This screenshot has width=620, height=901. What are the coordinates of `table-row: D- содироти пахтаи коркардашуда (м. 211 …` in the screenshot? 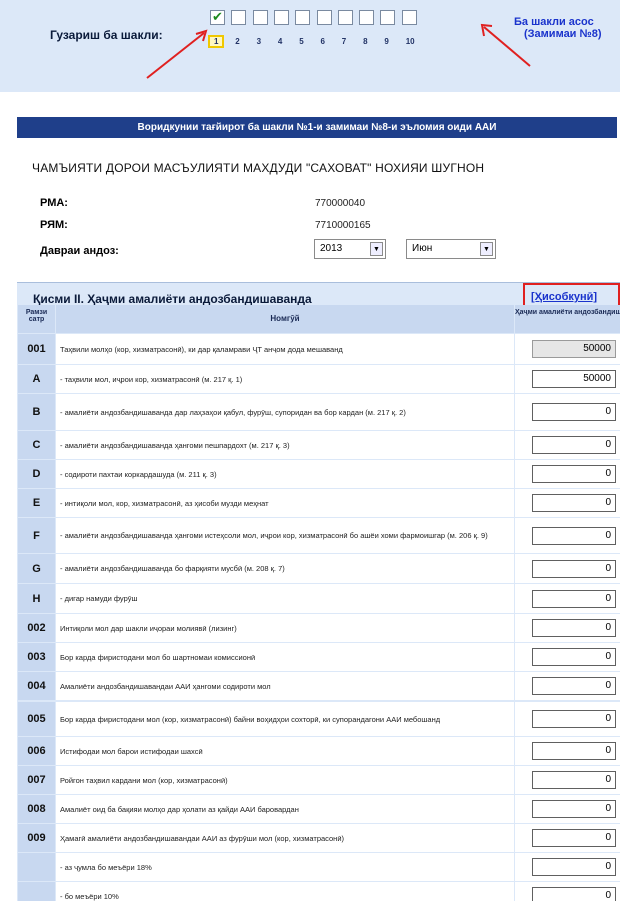 It's located at (319, 474).